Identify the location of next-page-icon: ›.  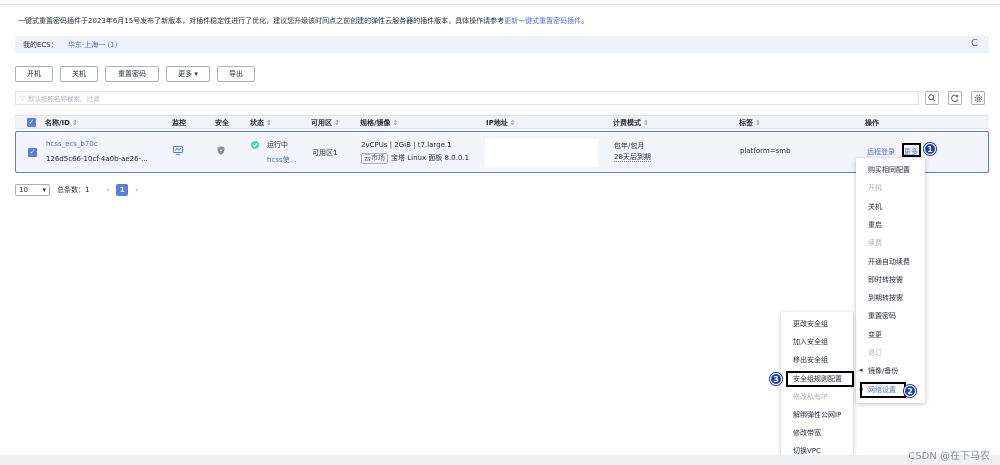
(136, 190).